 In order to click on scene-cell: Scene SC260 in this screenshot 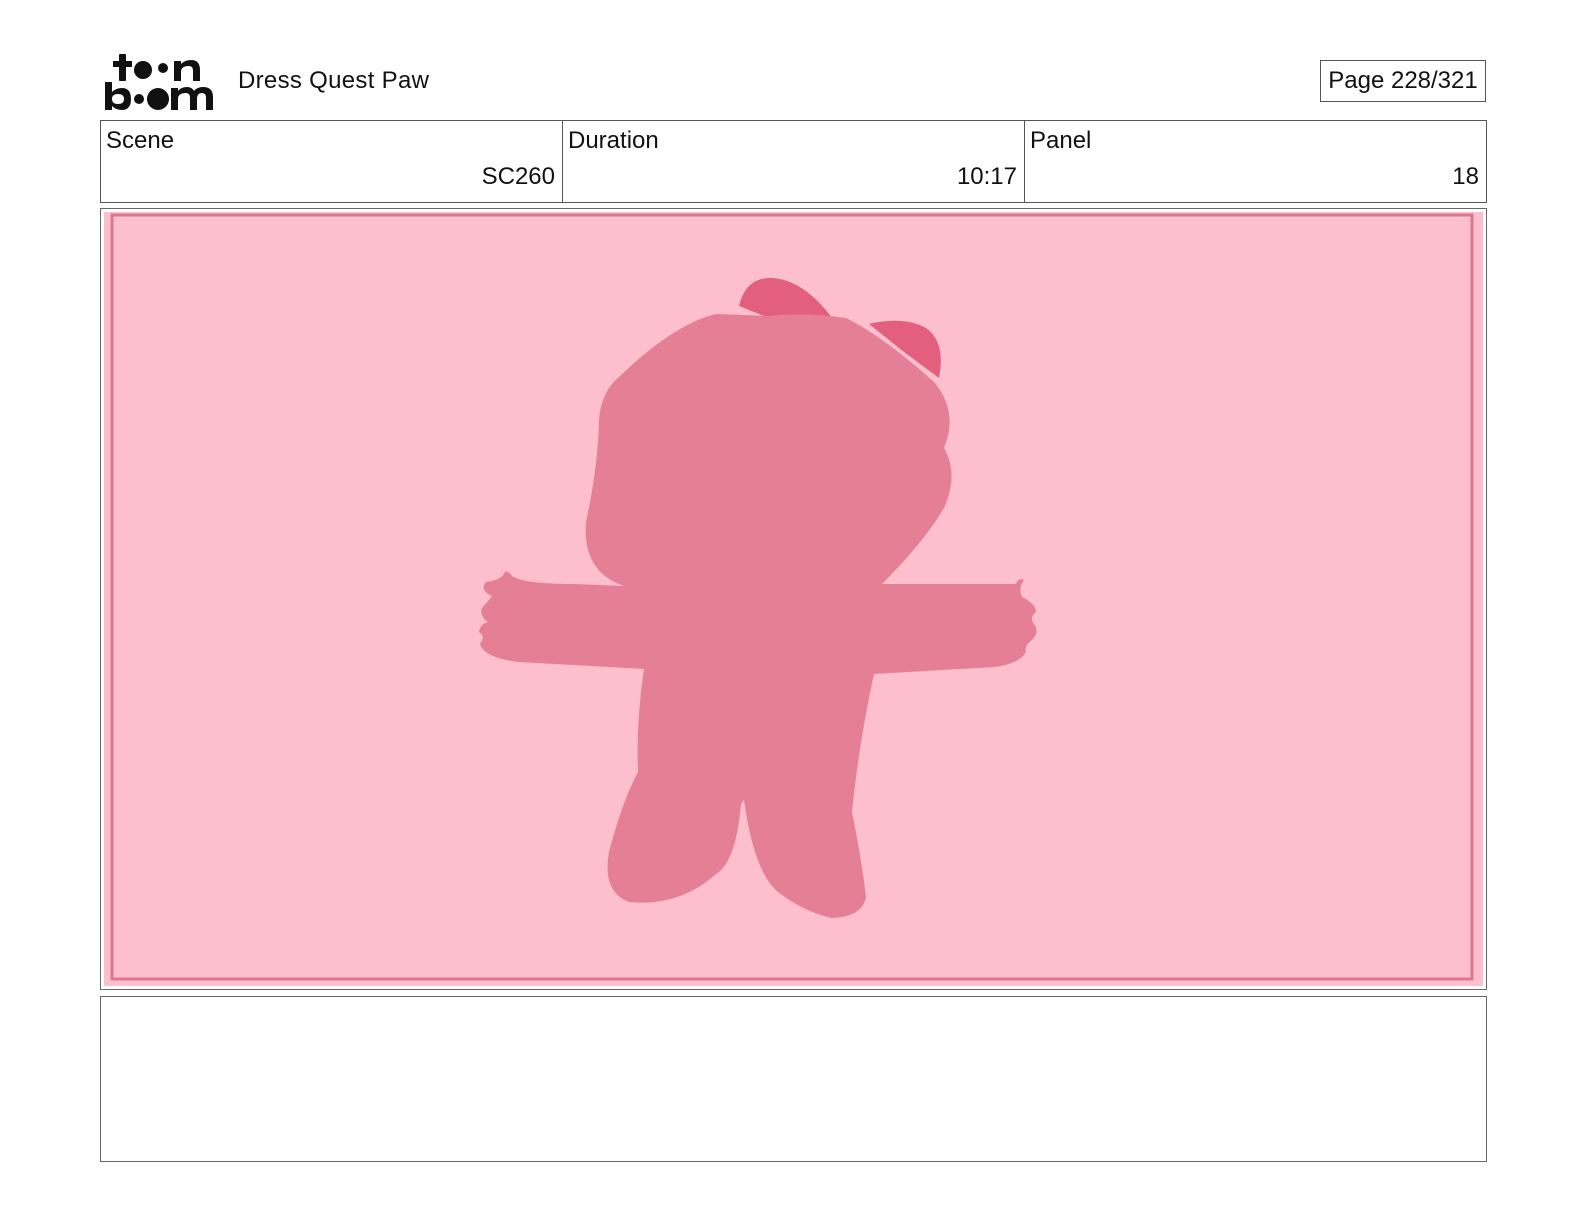, I will do `click(332, 161)`.